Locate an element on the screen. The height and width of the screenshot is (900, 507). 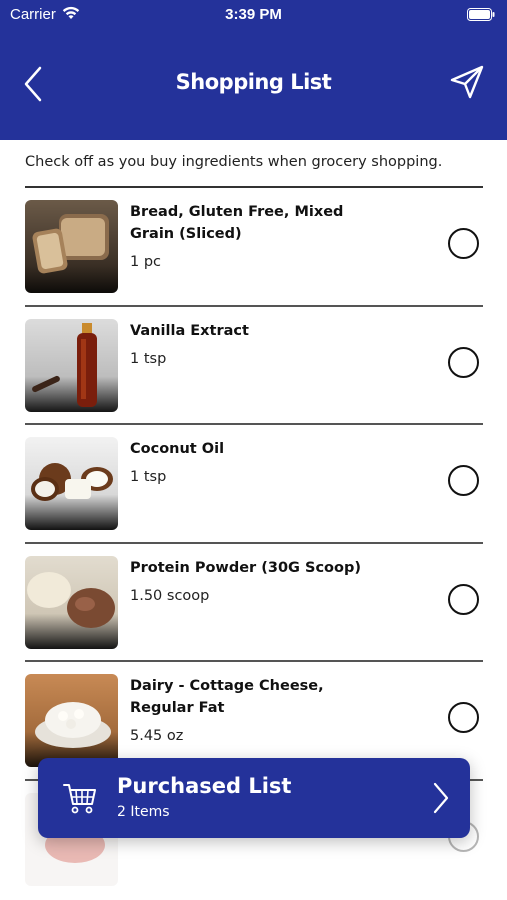
item-image-bread is located at coordinates (71, 246).